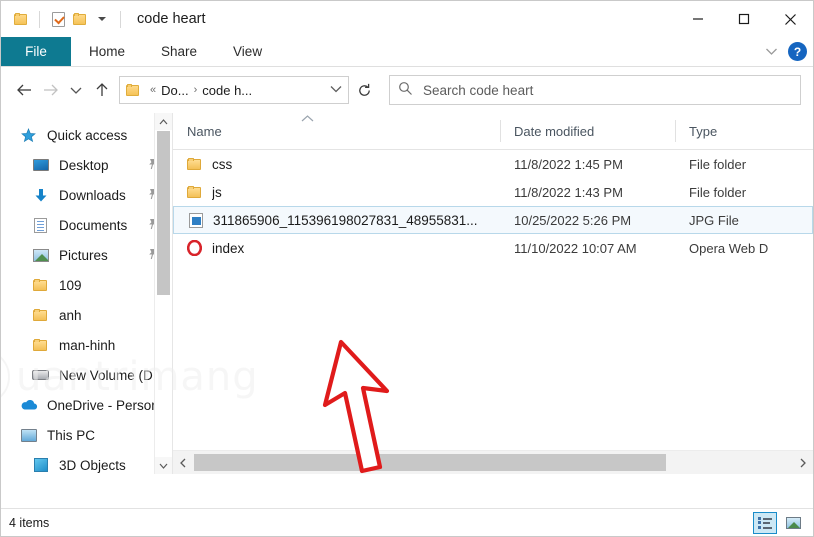 The image size is (814, 537). I want to click on quick-access-toolbar: code heart, so click(103, 19).